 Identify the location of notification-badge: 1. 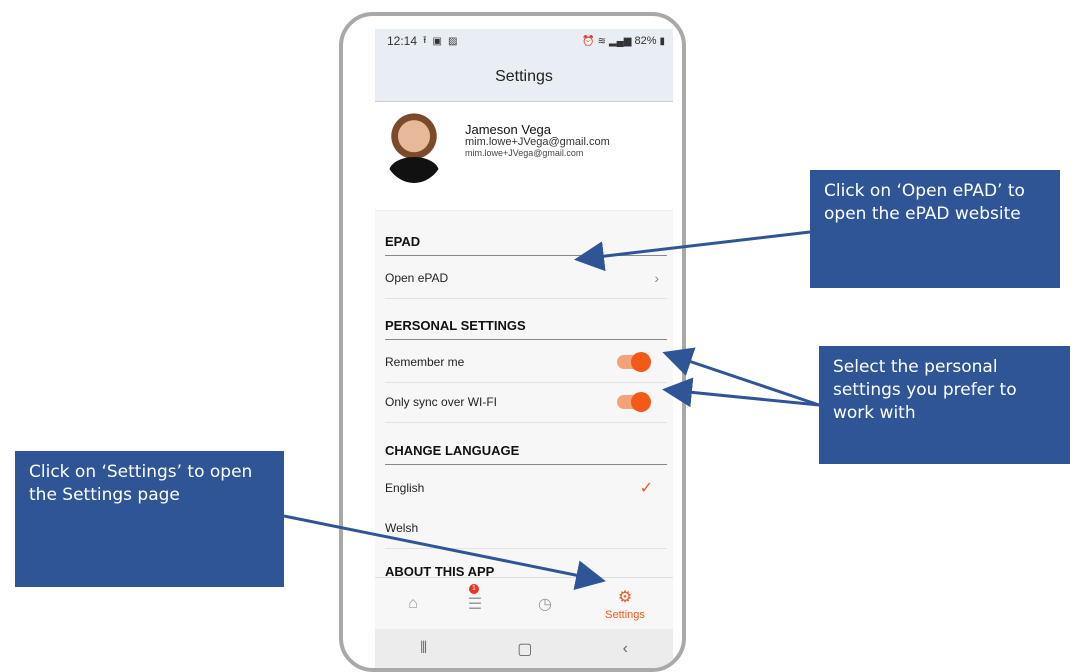
(474, 589).